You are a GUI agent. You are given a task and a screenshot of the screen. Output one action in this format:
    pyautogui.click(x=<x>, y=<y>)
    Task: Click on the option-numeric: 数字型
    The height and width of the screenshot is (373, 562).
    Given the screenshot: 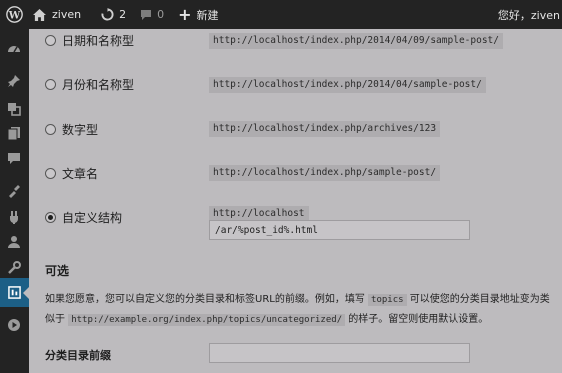 What is the action you would take?
    pyautogui.click(x=71, y=129)
    